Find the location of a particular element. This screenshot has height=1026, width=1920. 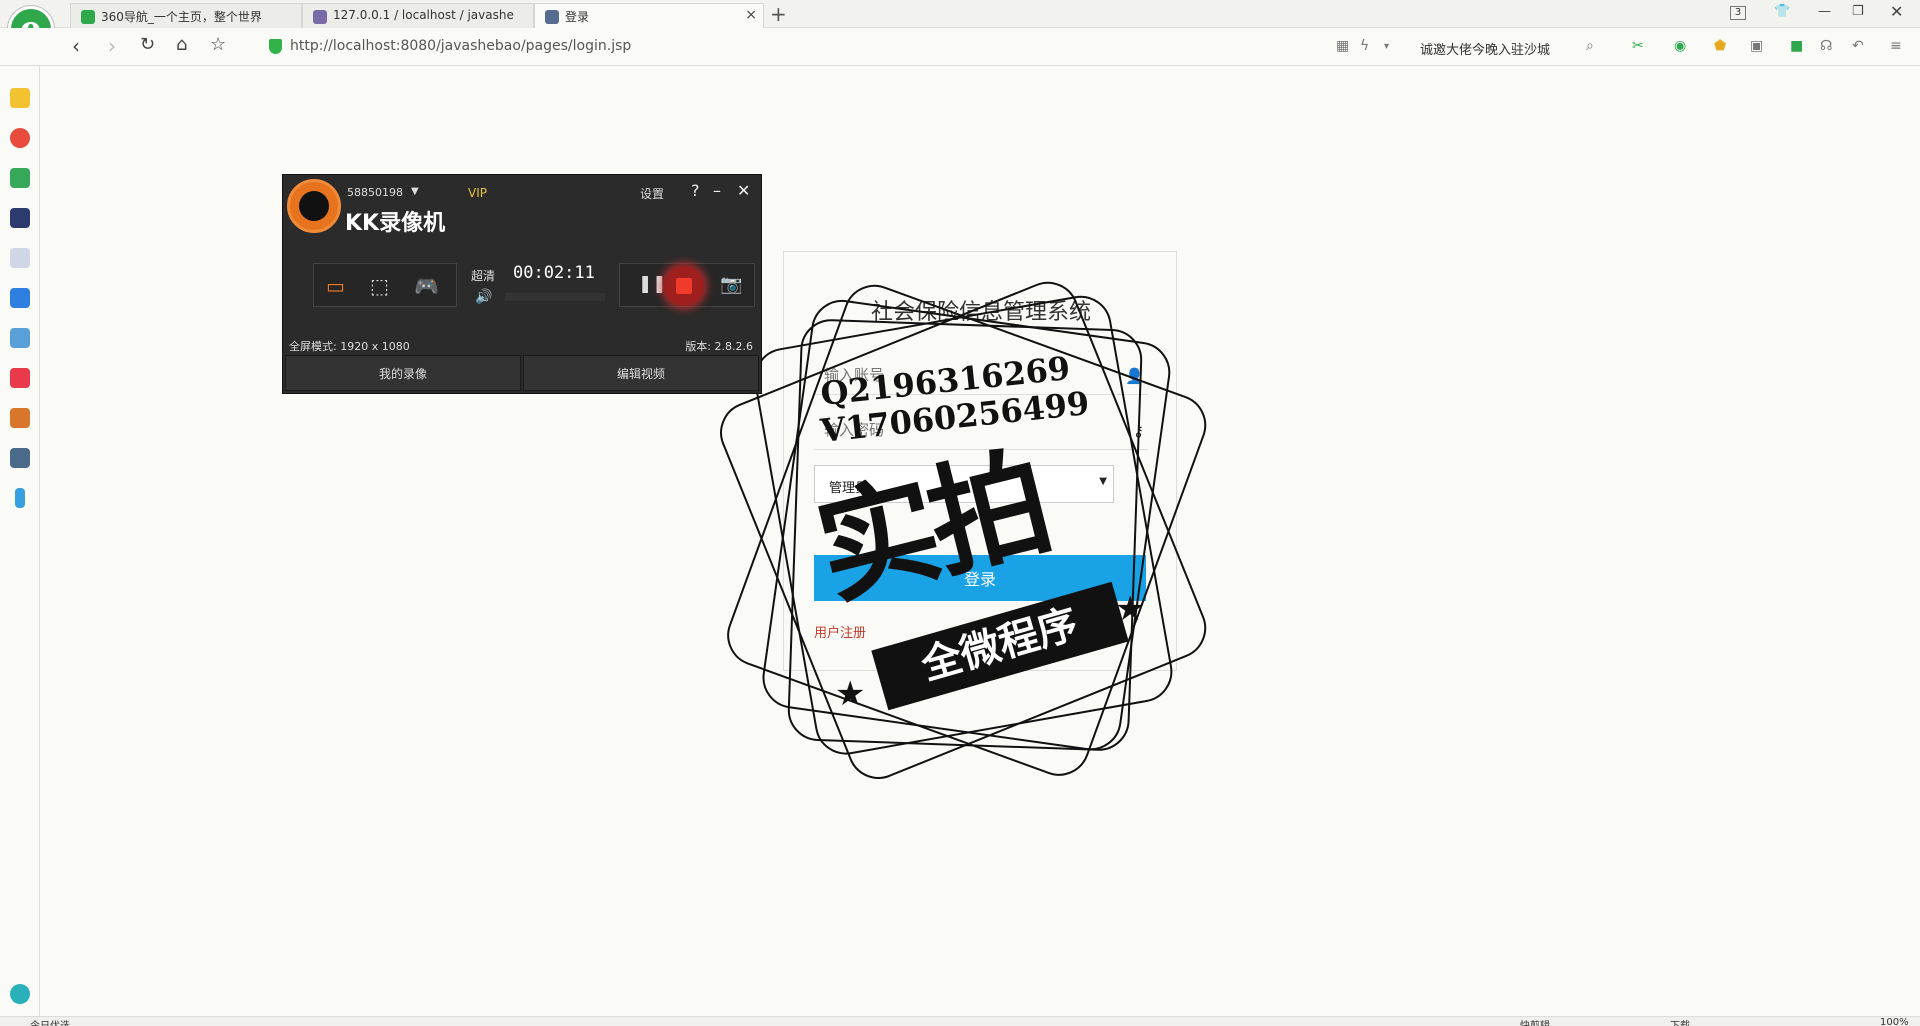

kk-quality: 超清 is located at coordinates (483, 275).